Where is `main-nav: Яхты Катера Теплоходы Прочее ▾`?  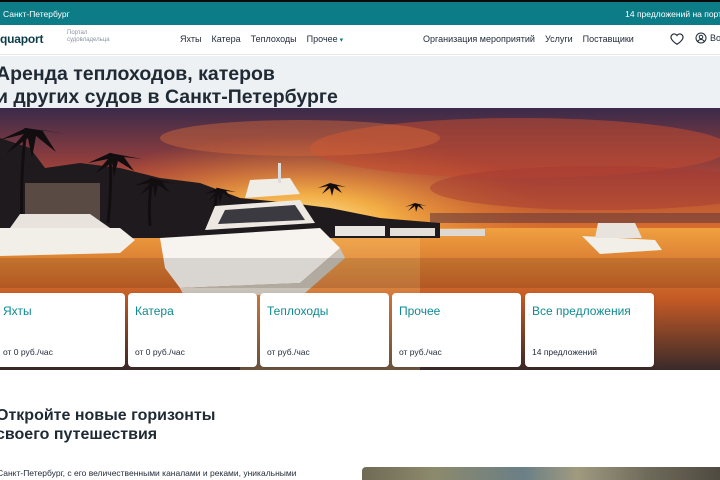 main-nav: Яхты Катера Теплоходы Прочее ▾ is located at coordinates (261, 39).